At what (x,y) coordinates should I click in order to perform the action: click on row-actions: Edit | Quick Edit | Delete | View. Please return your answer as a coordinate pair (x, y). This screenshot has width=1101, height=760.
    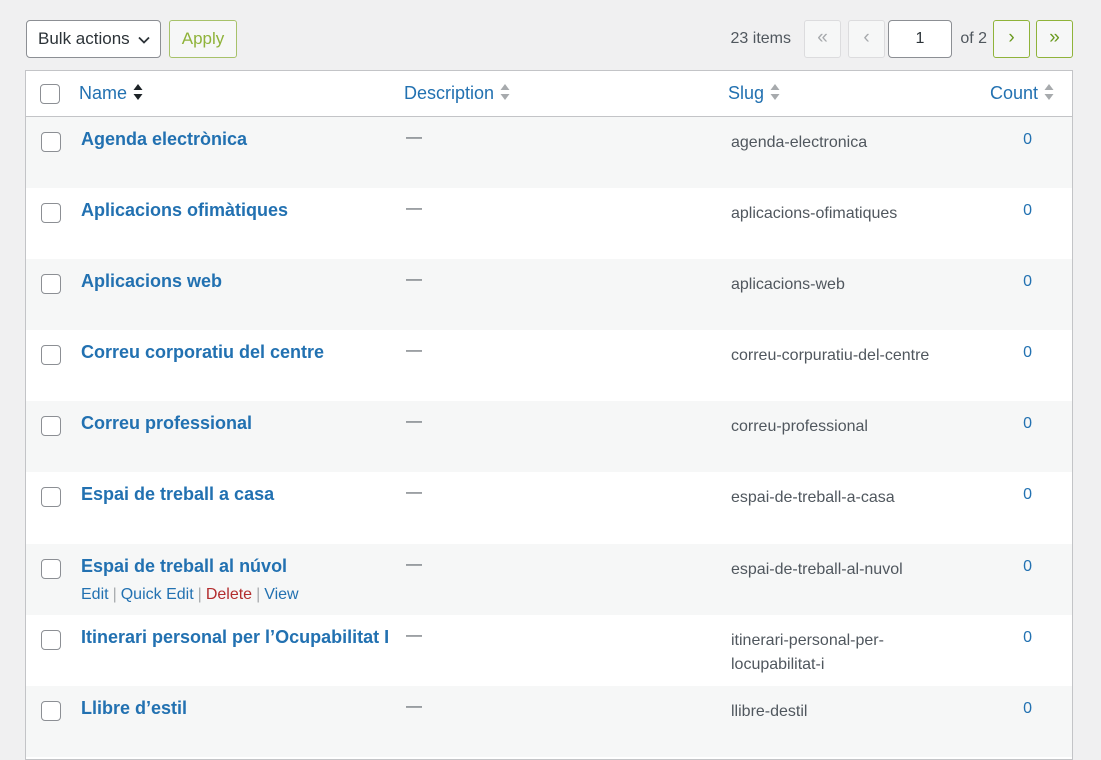
    Looking at the image, I should click on (190, 595).